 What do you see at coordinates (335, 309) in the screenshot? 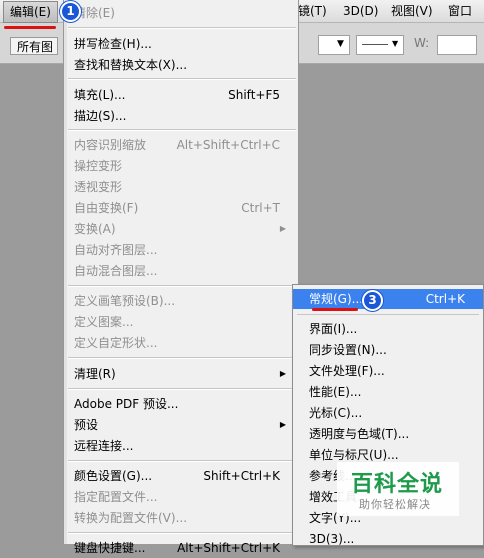
I see `general-underline-marker` at bounding box center [335, 309].